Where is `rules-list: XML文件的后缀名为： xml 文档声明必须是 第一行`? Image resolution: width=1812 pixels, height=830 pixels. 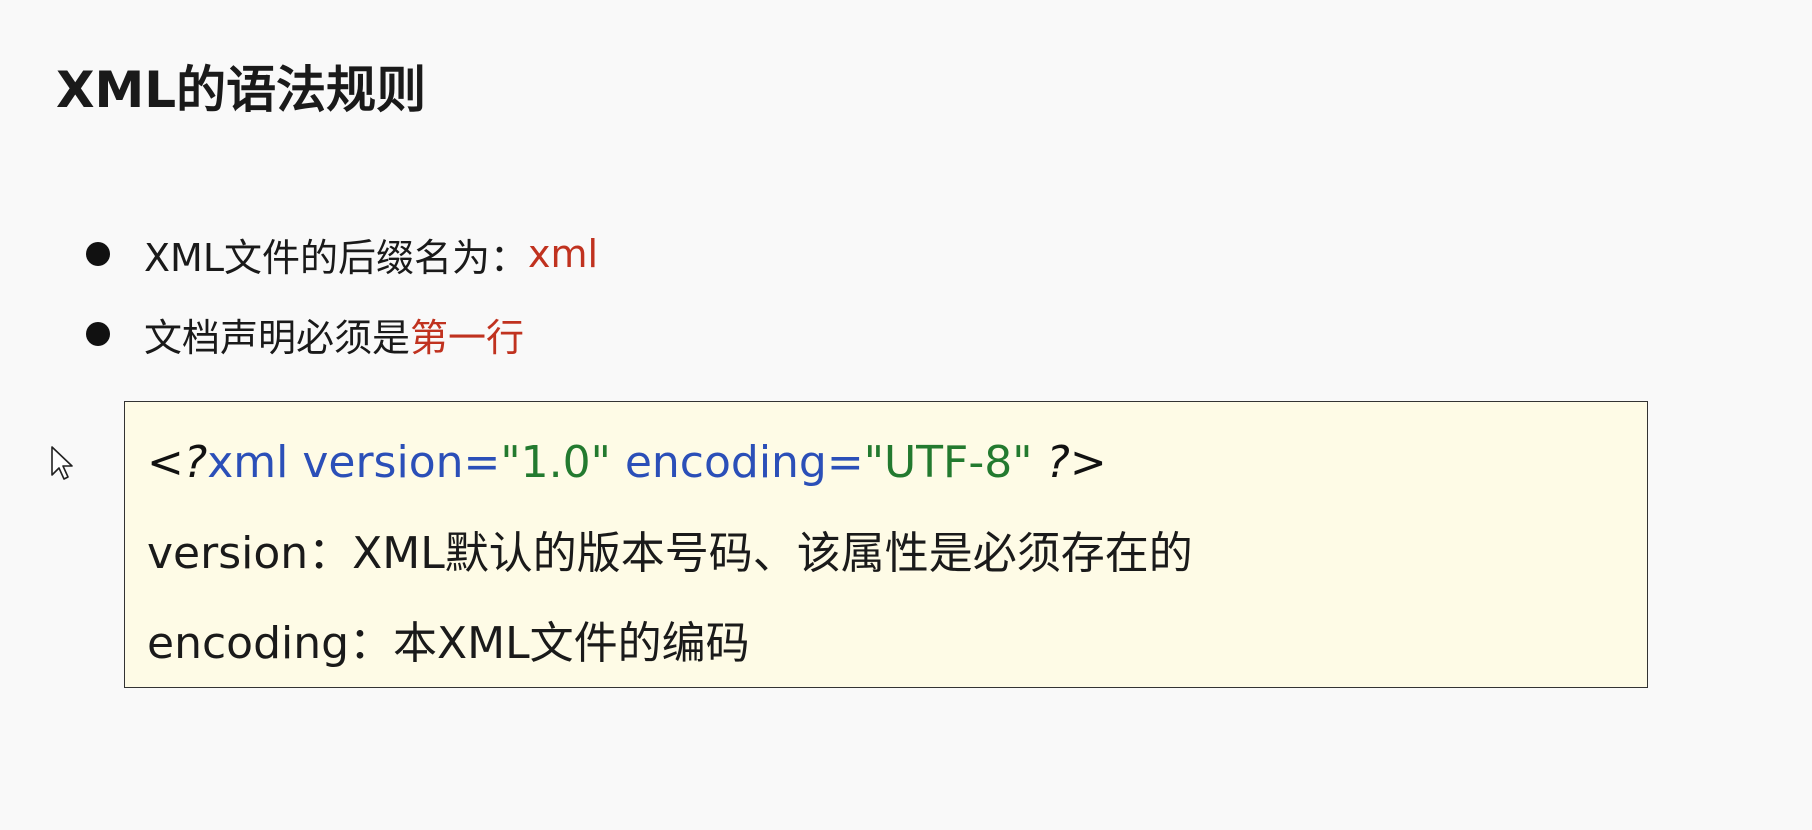
rules-list: XML文件的后缀名为： xml 文档声明必须是 第一行 is located at coordinates (342, 308).